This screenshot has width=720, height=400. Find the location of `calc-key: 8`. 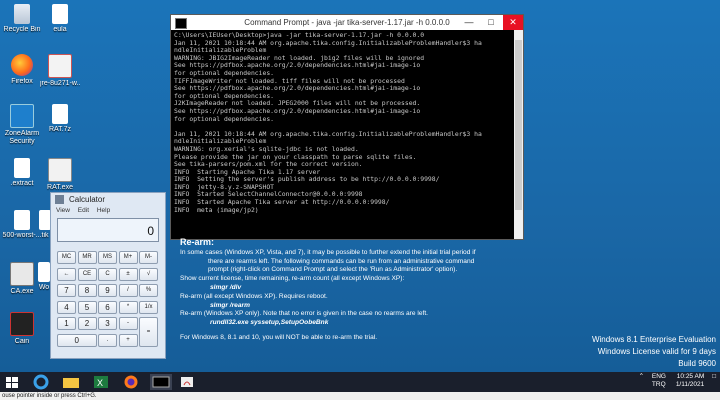

calc-key: 8 is located at coordinates (87, 290).